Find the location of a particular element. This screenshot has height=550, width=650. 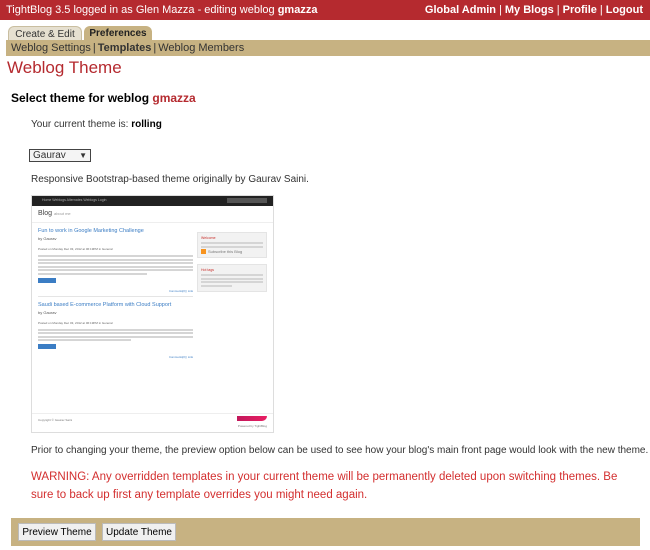

preview-theme-button: Preview Theme is located at coordinates (57, 532).